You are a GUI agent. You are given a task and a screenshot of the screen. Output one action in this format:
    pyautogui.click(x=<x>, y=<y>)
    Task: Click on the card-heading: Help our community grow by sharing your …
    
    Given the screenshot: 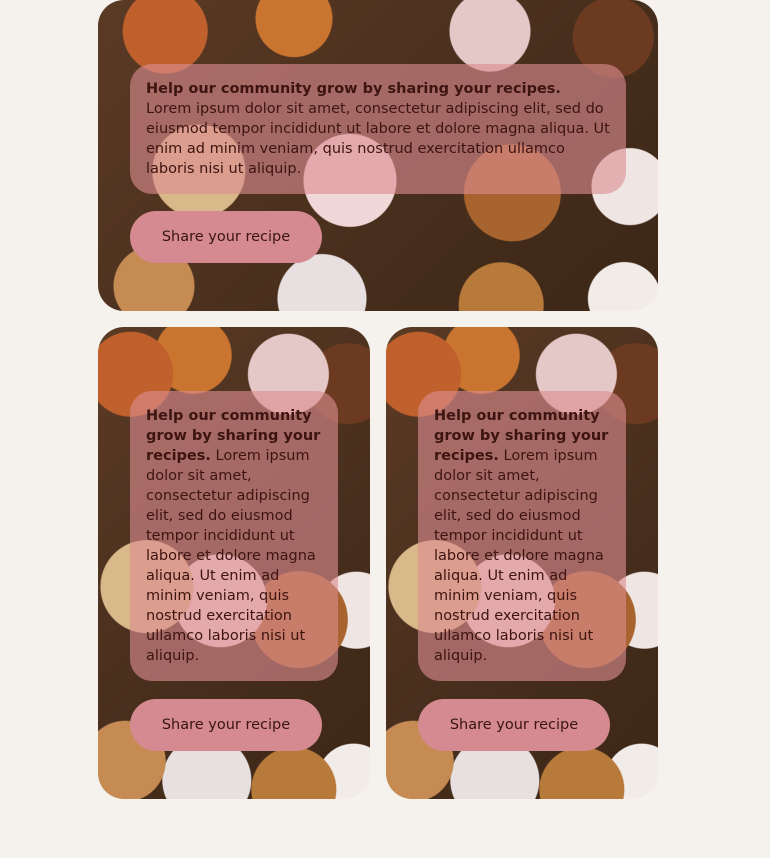 What is the action you would take?
    pyautogui.click(x=353, y=89)
    